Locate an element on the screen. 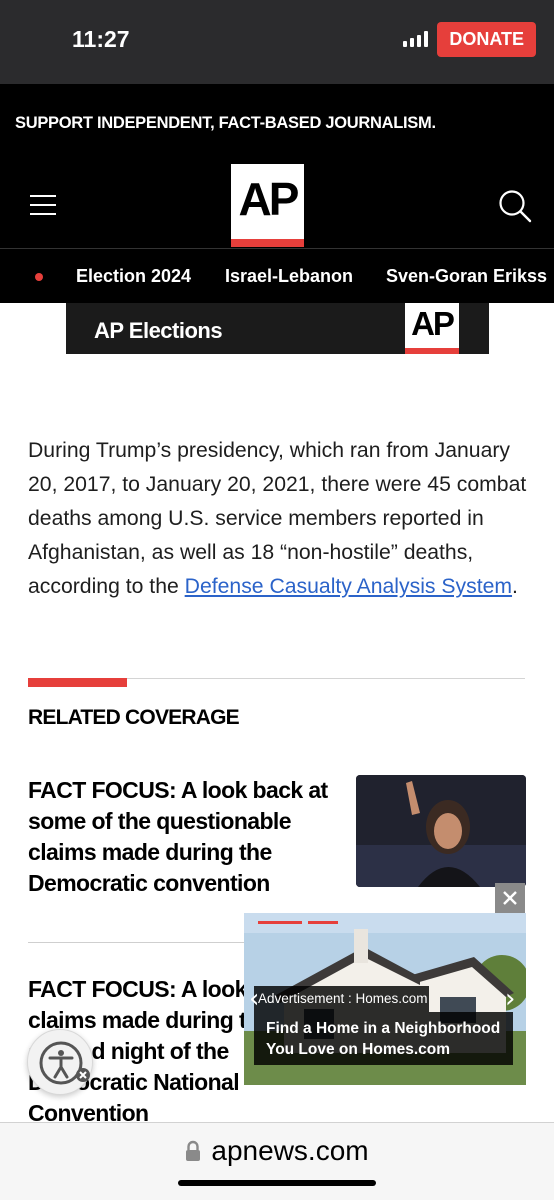 The image size is (554, 1200). donate-button: DONATE is located at coordinates (486, 39).